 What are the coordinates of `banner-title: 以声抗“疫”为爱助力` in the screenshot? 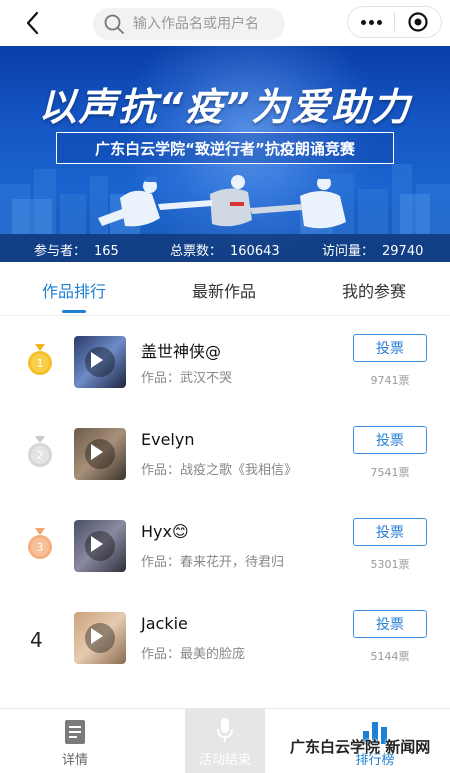 It's located at (225, 107).